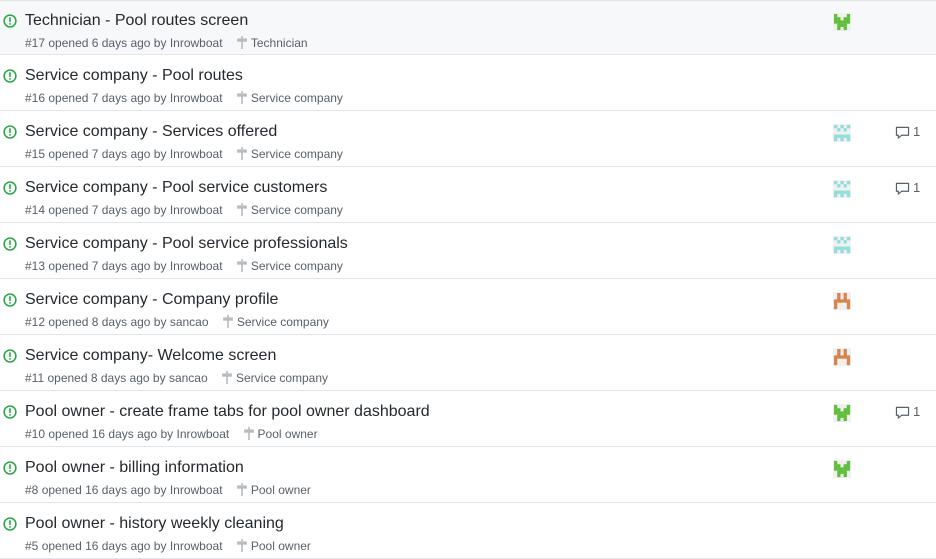 The height and width of the screenshot is (559, 936). Describe the element at coordinates (917, 187) in the screenshot. I see `comment-count: 1` at that location.